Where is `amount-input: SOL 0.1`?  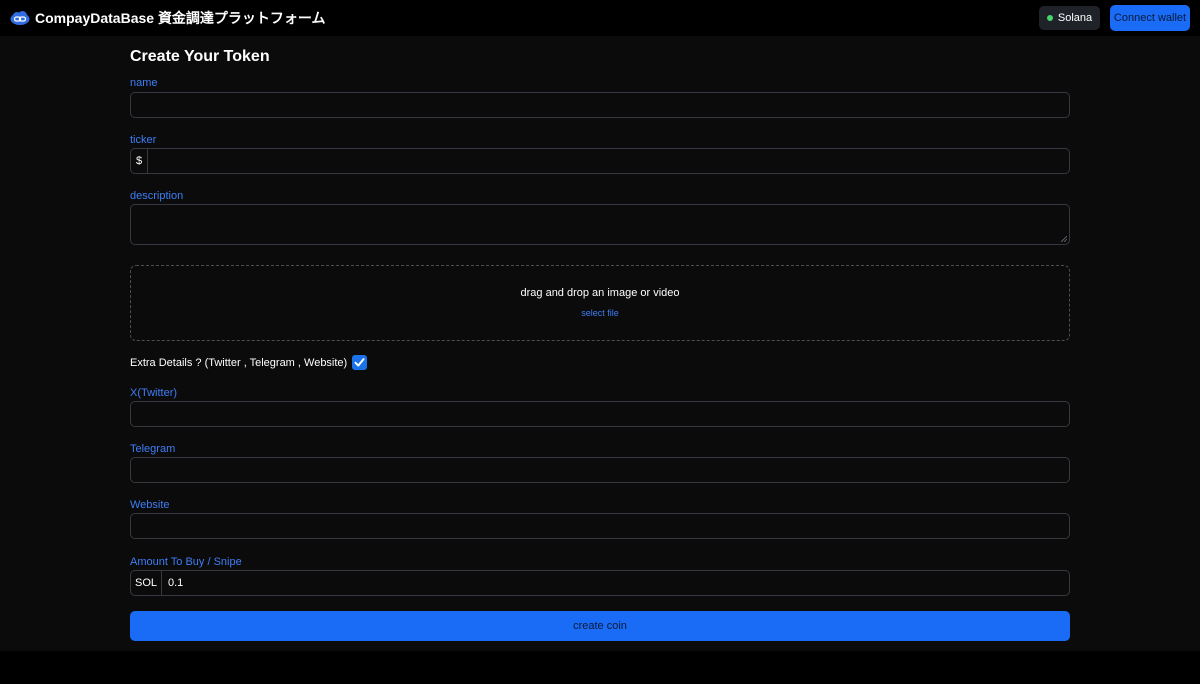 amount-input: SOL 0.1 is located at coordinates (600, 583).